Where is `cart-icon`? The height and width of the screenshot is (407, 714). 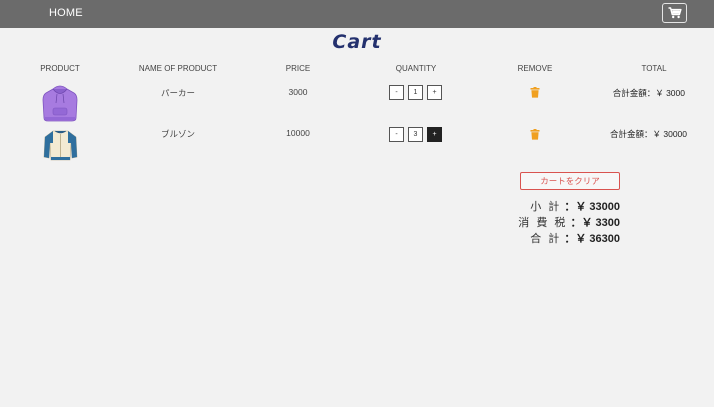 cart-icon is located at coordinates (675, 13).